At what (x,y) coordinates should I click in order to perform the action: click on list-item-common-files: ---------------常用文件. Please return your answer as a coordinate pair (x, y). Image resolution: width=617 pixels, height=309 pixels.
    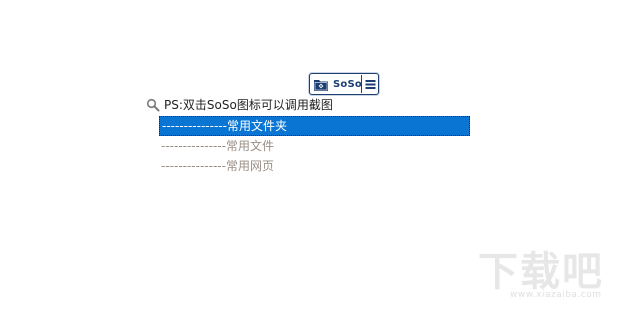
    Looking at the image, I should click on (314, 146).